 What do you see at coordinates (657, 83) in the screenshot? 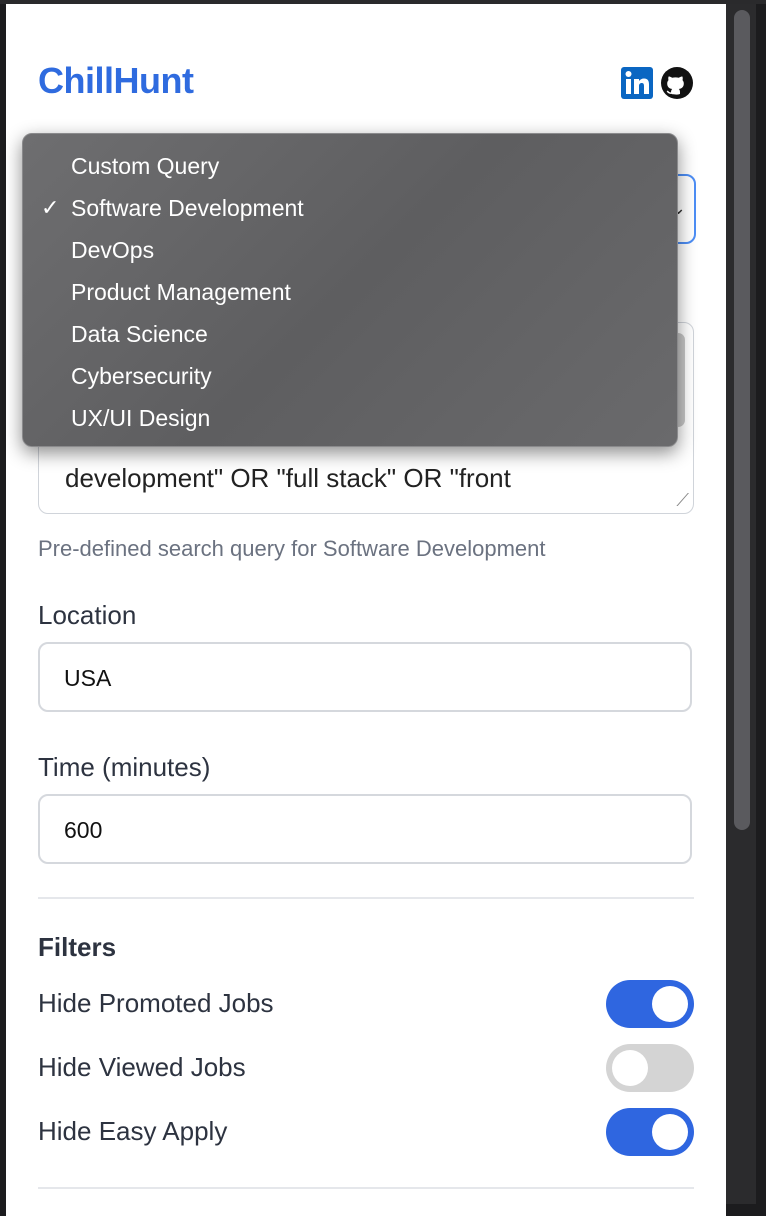
I see `header-icons` at bounding box center [657, 83].